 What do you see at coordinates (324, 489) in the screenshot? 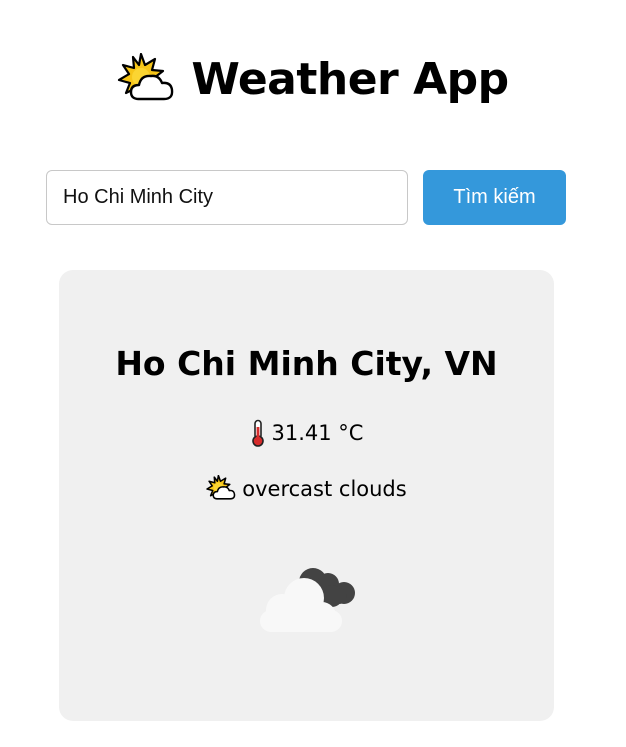
I see `weather-description: overcast clouds` at bounding box center [324, 489].